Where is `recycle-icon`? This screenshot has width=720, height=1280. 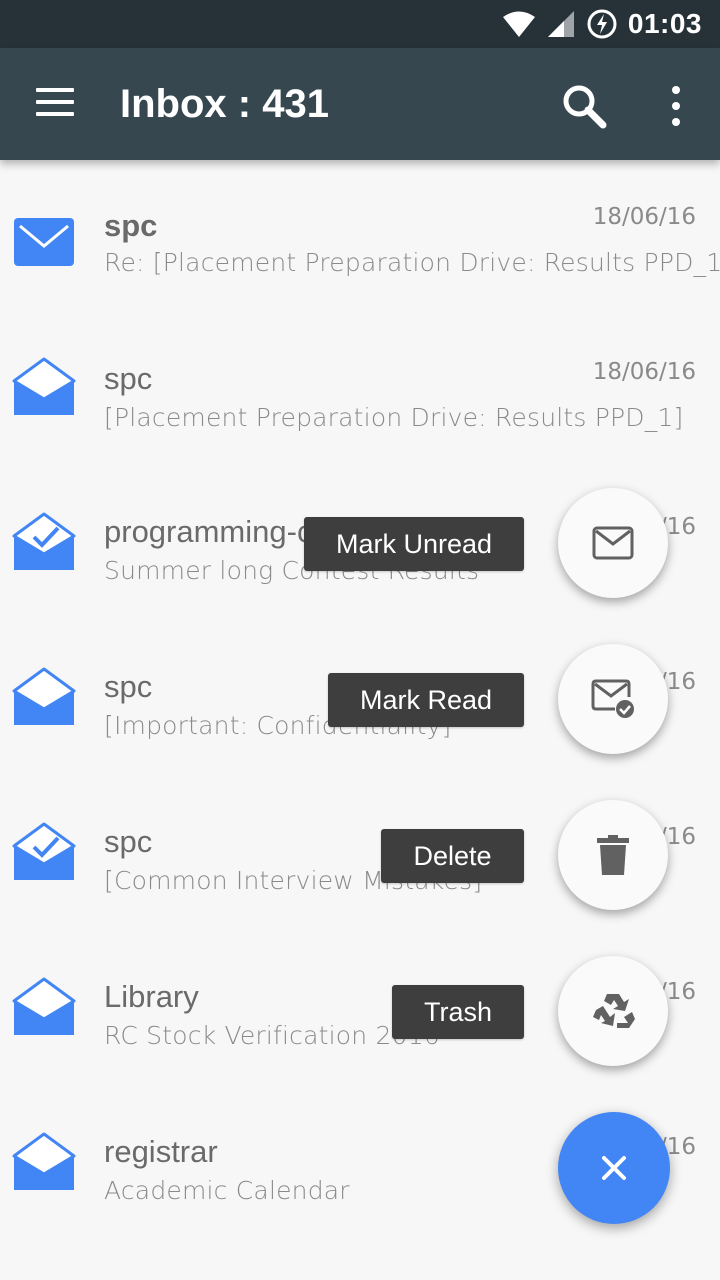 recycle-icon is located at coordinates (614, 1011).